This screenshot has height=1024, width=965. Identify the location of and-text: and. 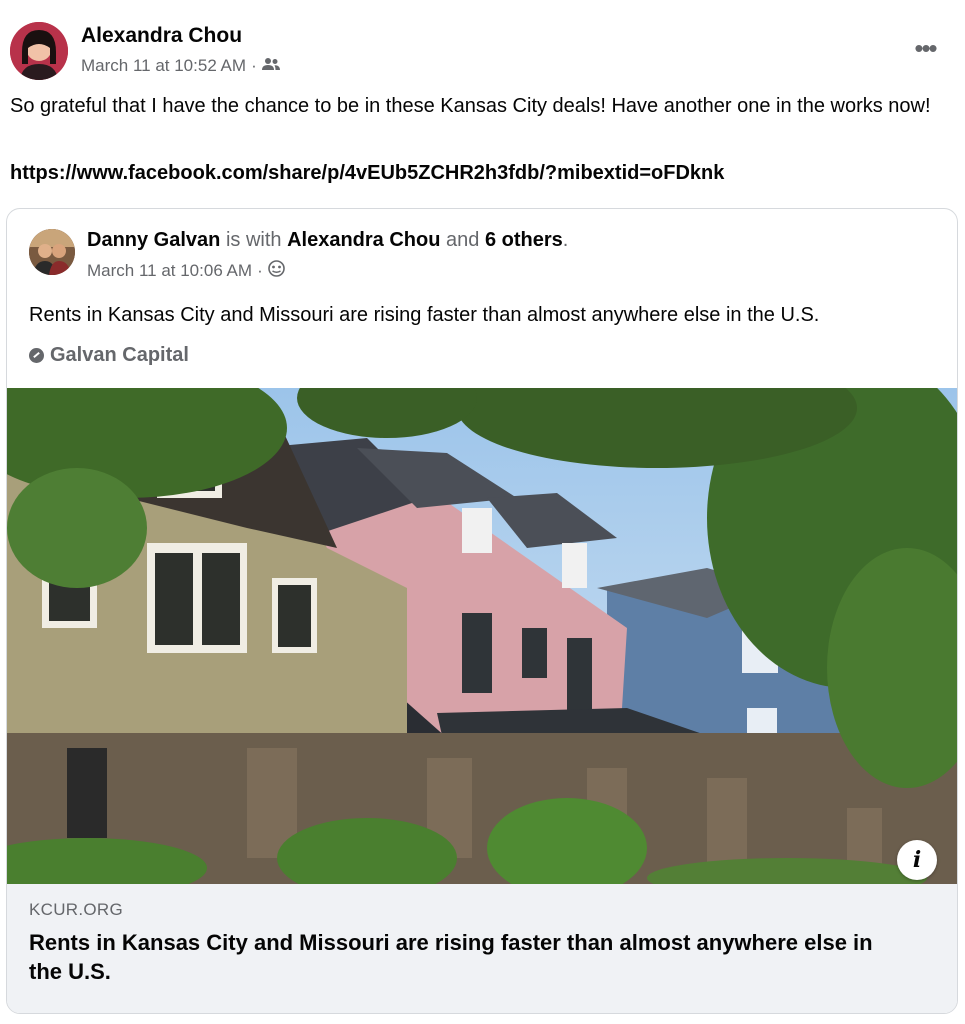
(463, 240).